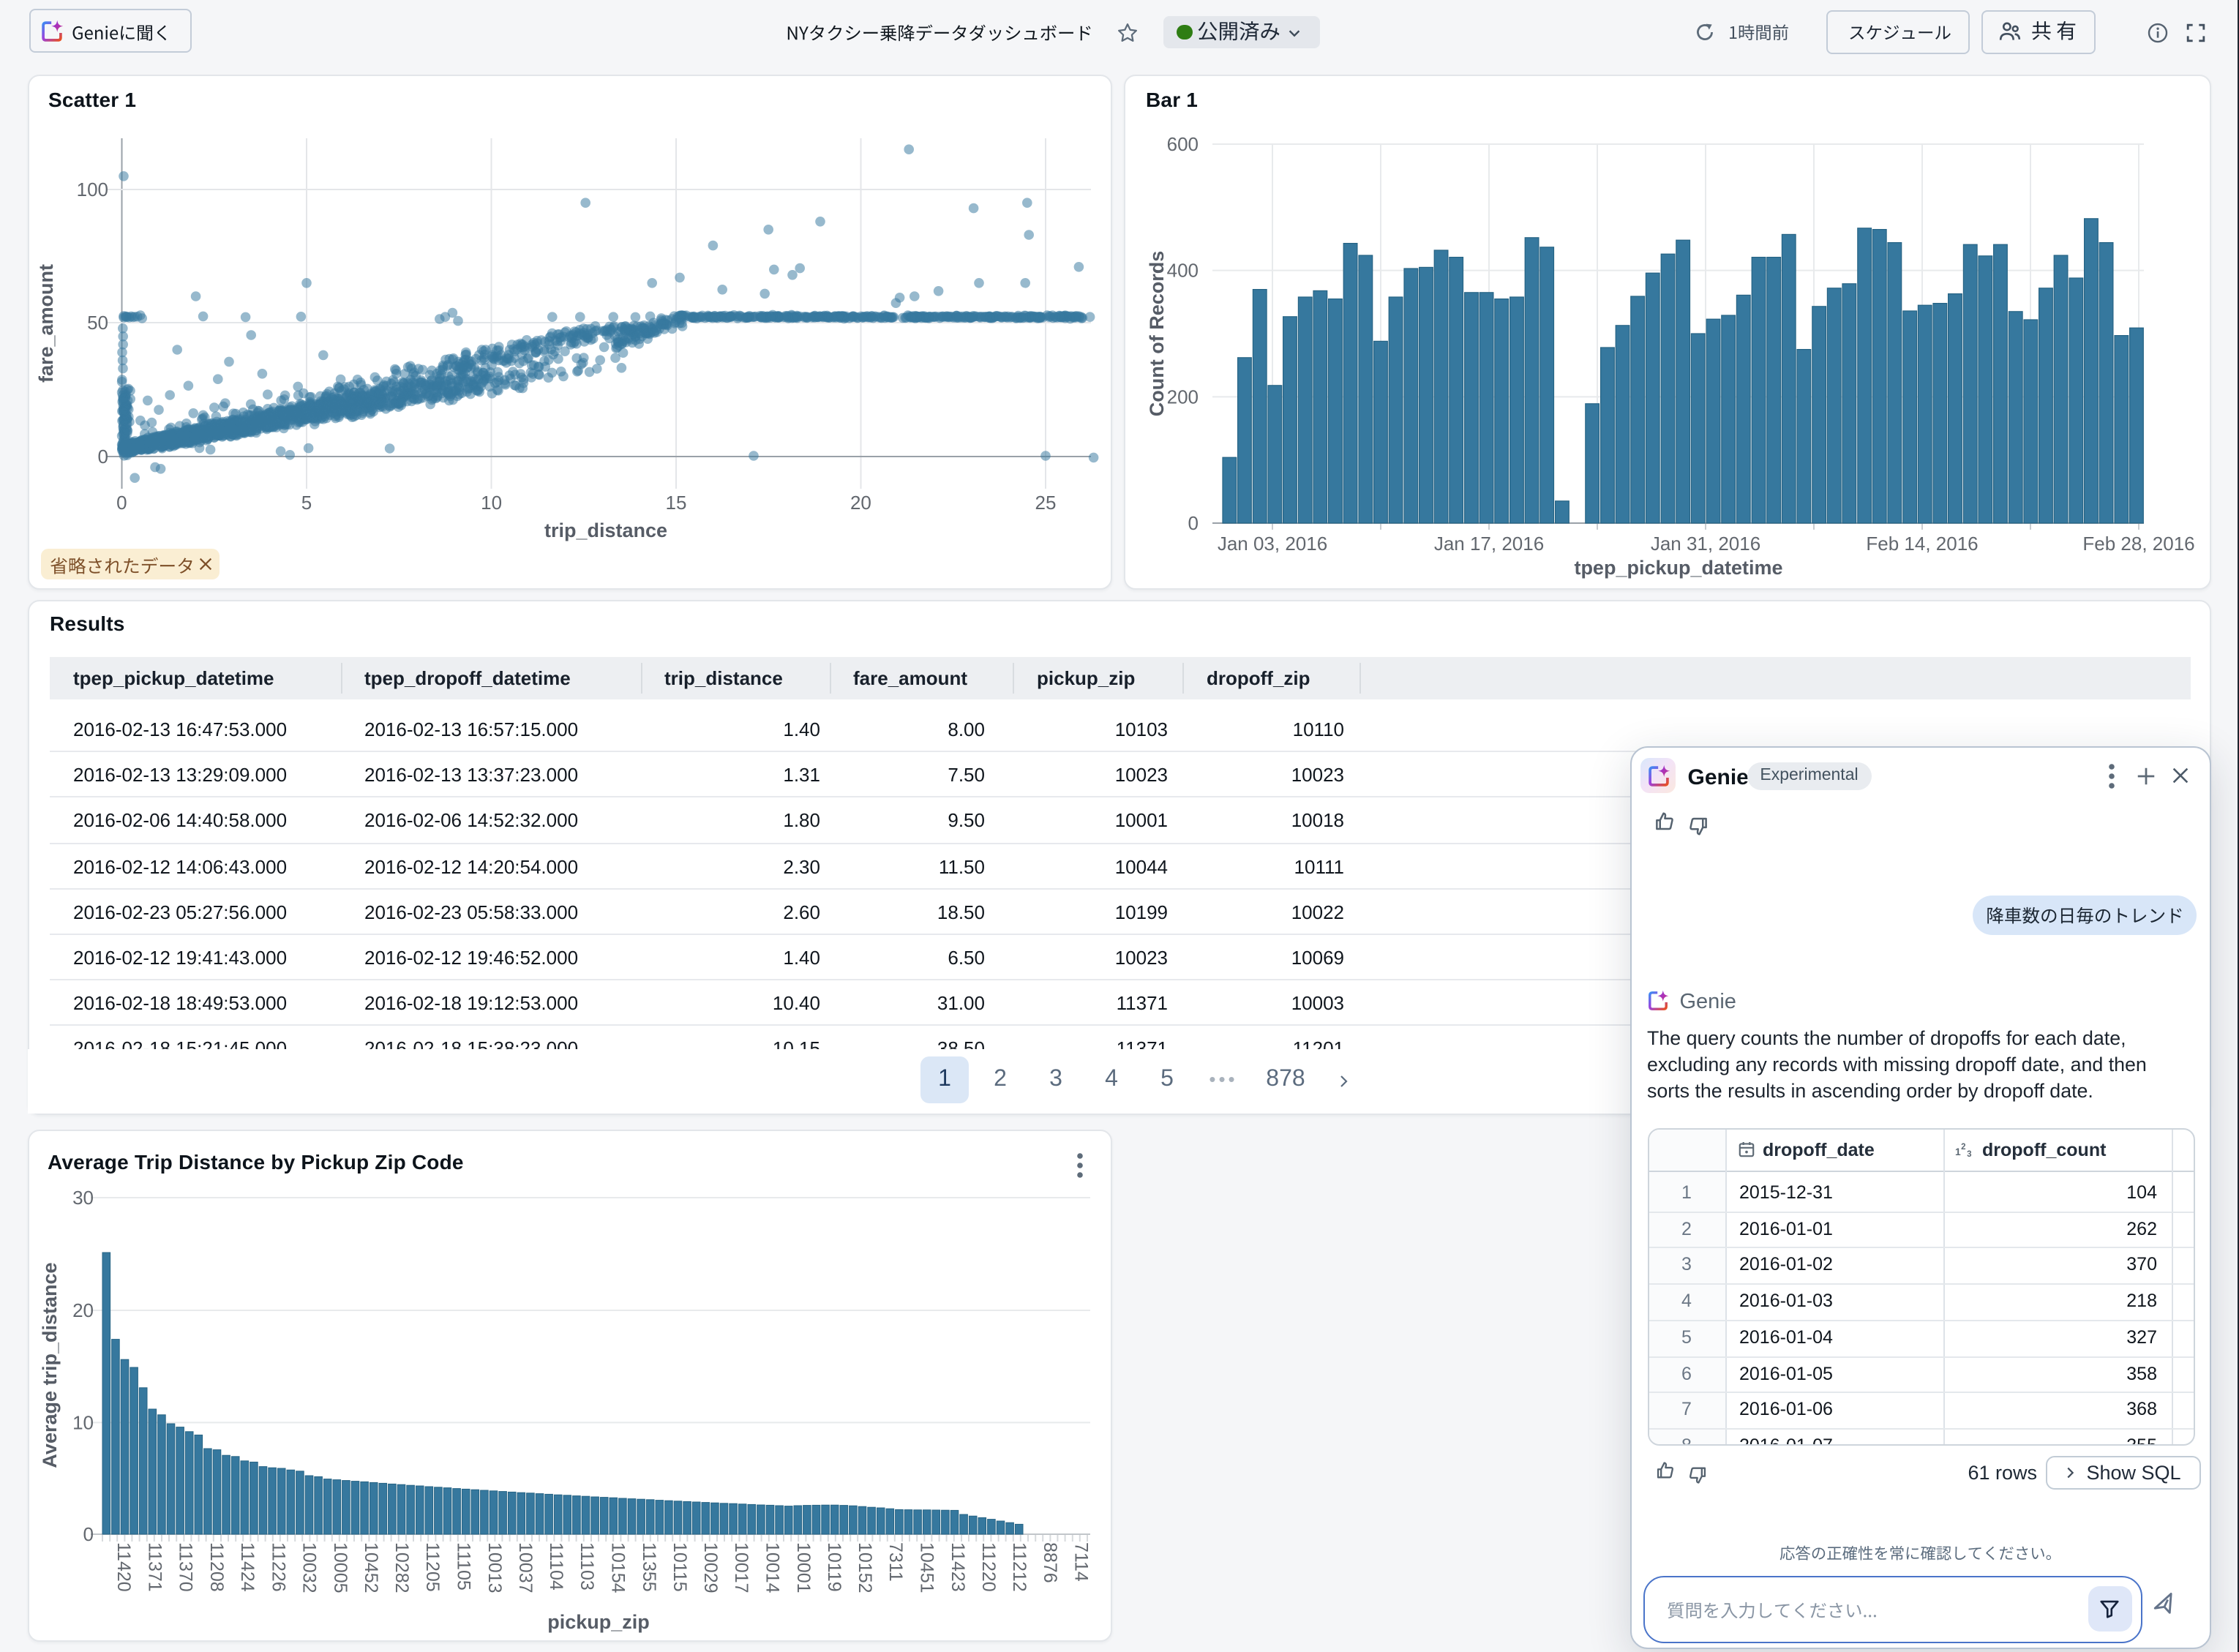  What do you see at coordinates (926, 1567) in the screenshot?
I see `svg-text: 10451` at bounding box center [926, 1567].